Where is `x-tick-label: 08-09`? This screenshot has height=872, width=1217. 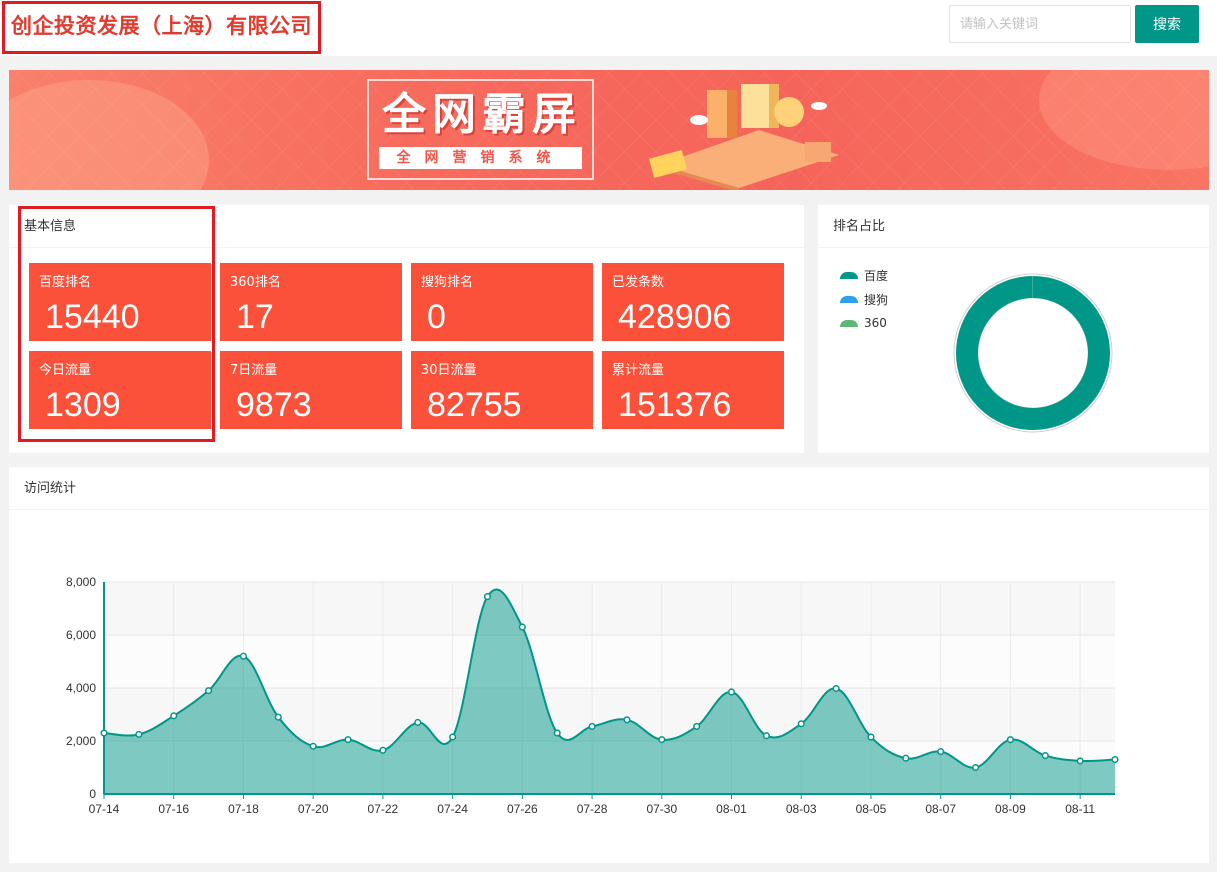
x-tick-label: 08-09 is located at coordinates (1010, 809).